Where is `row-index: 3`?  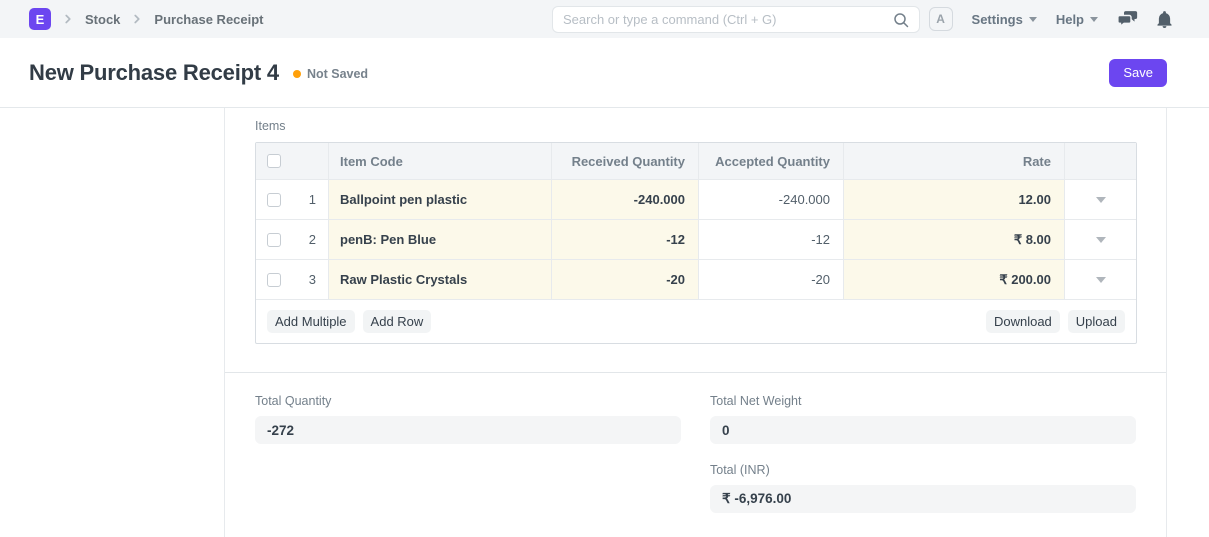 row-index: 3 is located at coordinates (307, 279).